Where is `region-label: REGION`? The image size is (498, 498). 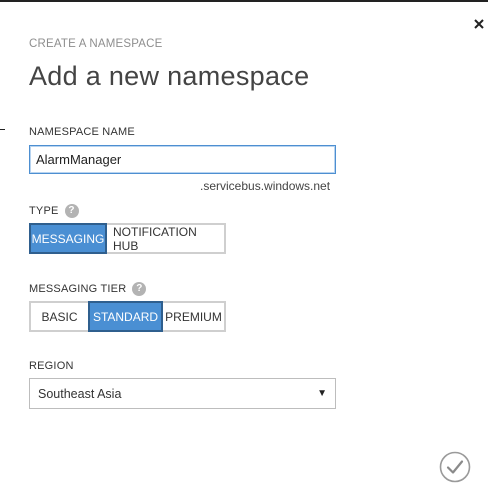 region-label: REGION is located at coordinates (51, 366).